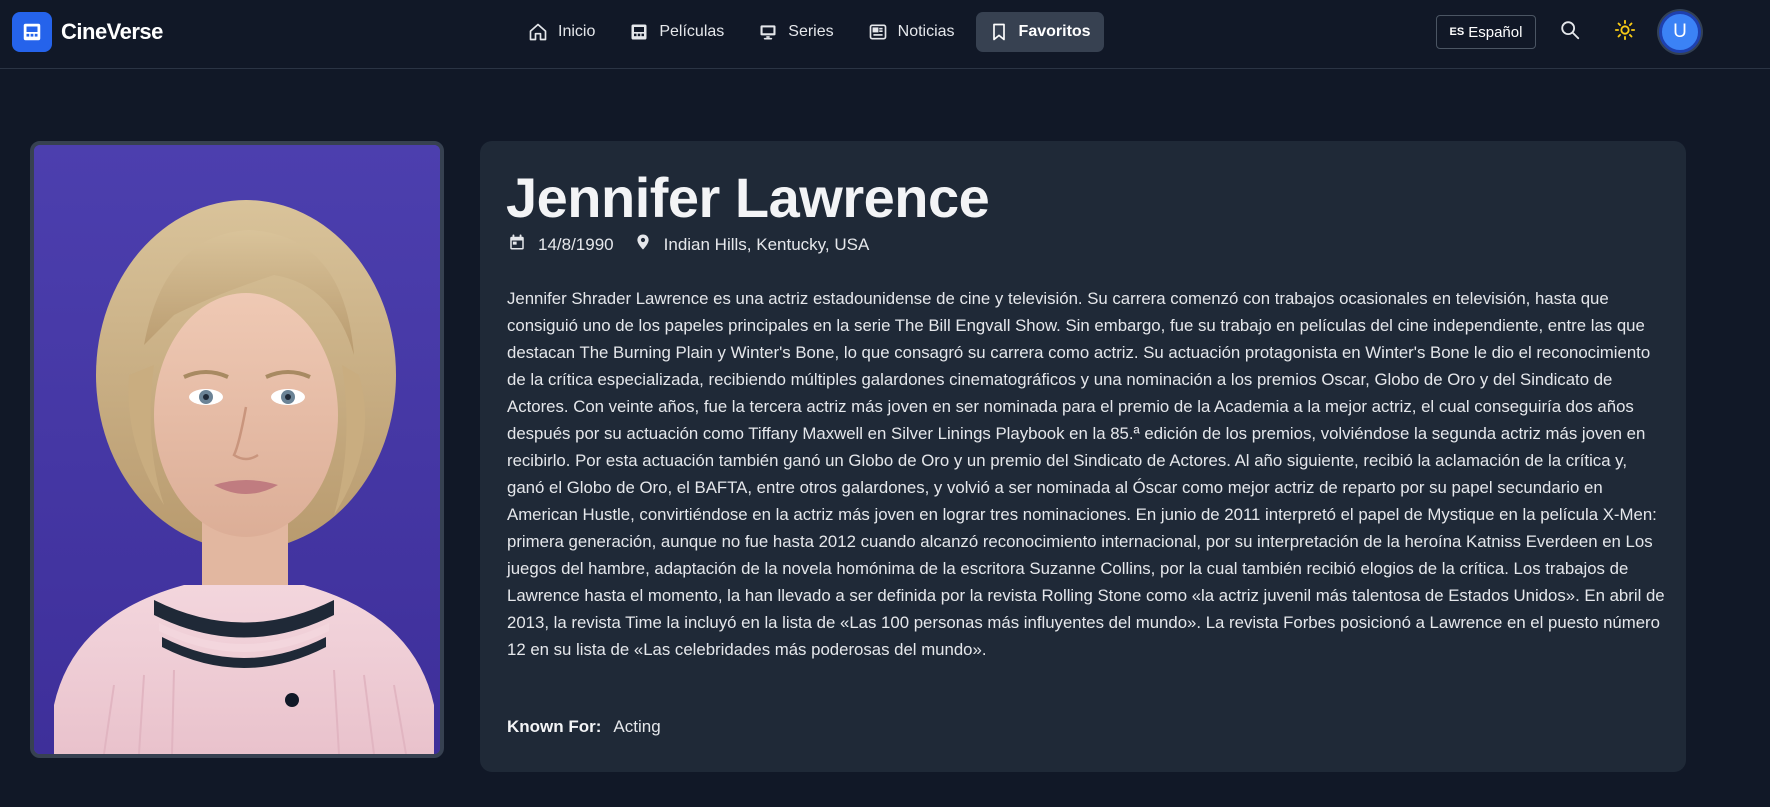  I want to click on known-for: Known For: Acting, so click(584, 727).